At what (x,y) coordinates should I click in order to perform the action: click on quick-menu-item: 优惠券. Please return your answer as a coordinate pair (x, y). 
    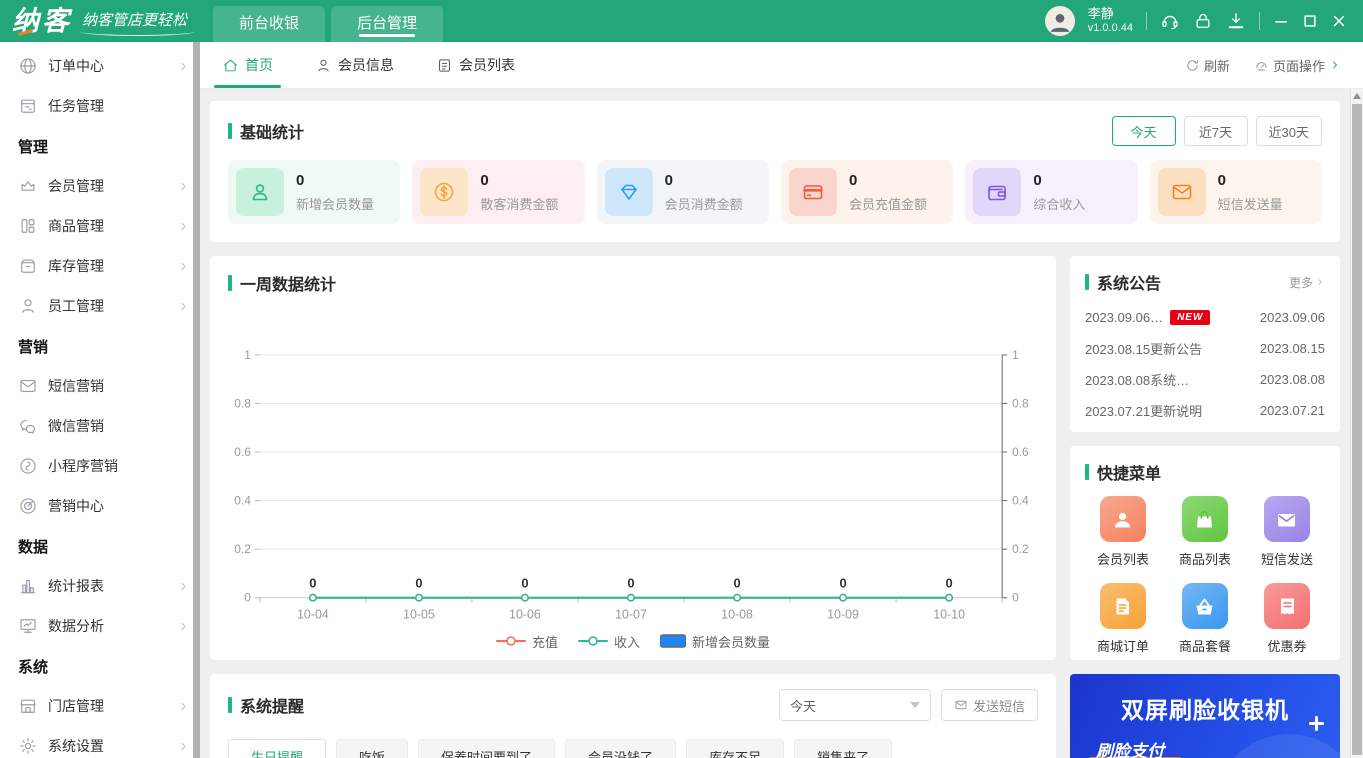
    Looking at the image, I should click on (1287, 619).